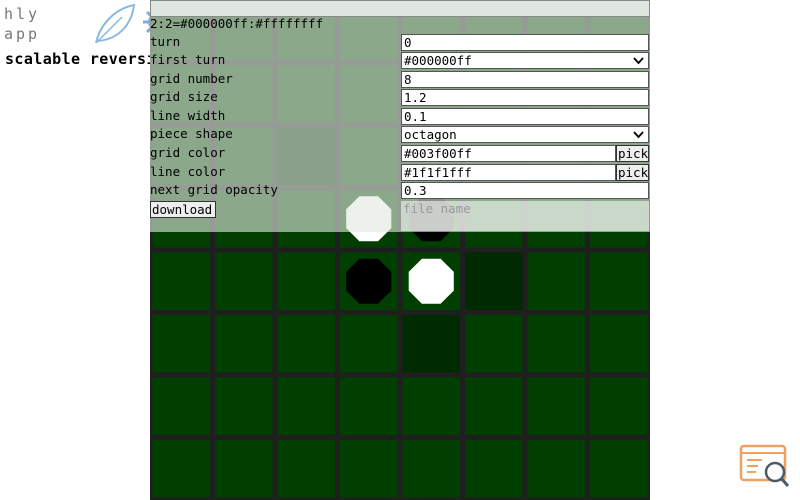 The height and width of the screenshot is (500, 800). Describe the element at coordinates (191, 78) in the screenshot. I see `grid-number-label: grid number` at that location.